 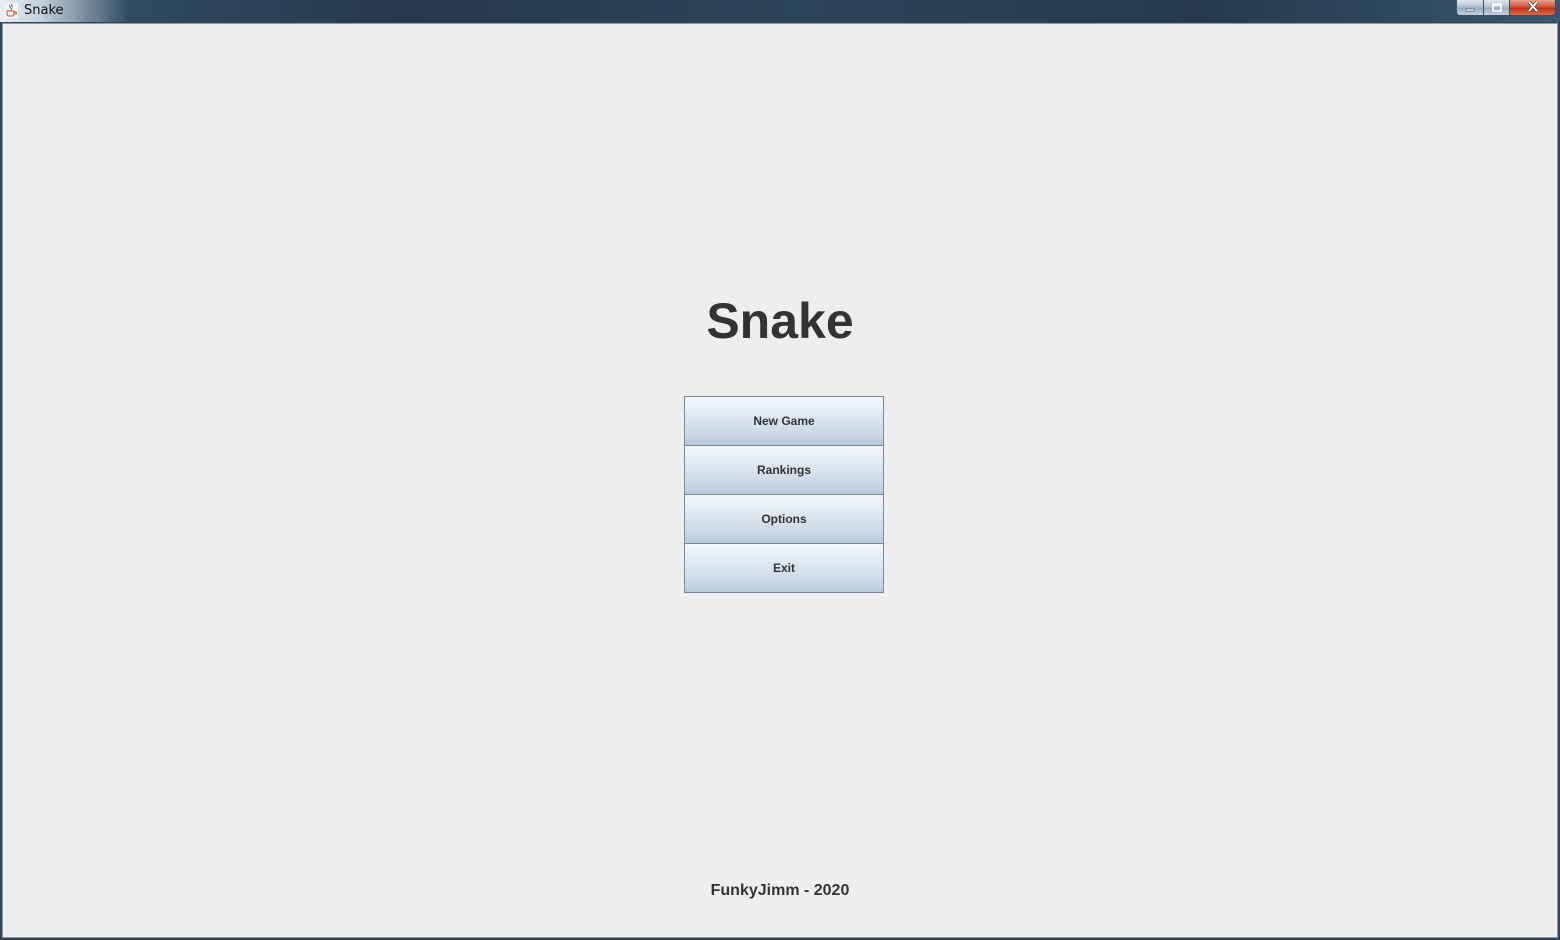 I want to click on window-controls, so click(x=1506, y=9).